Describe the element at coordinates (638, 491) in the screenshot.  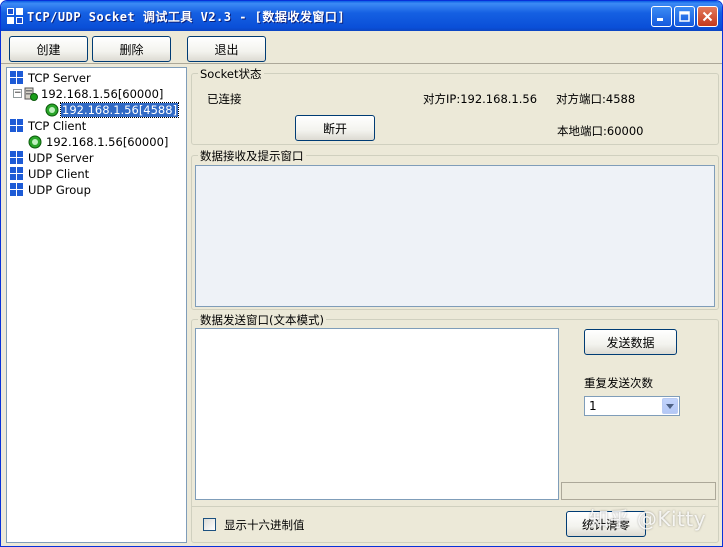
I see `stats-display` at that location.